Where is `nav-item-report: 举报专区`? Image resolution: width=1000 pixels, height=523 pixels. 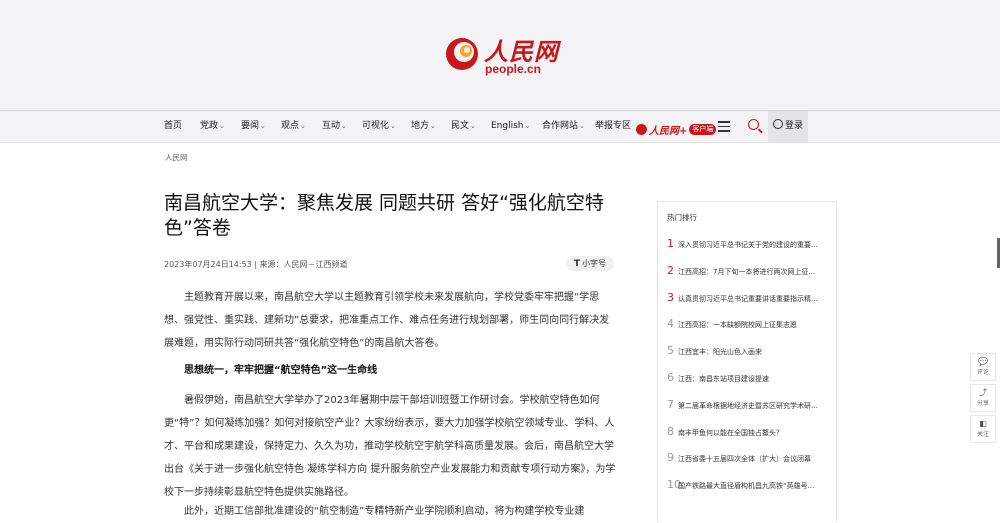 nav-item-report: 举报专区 is located at coordinates (613, 126).